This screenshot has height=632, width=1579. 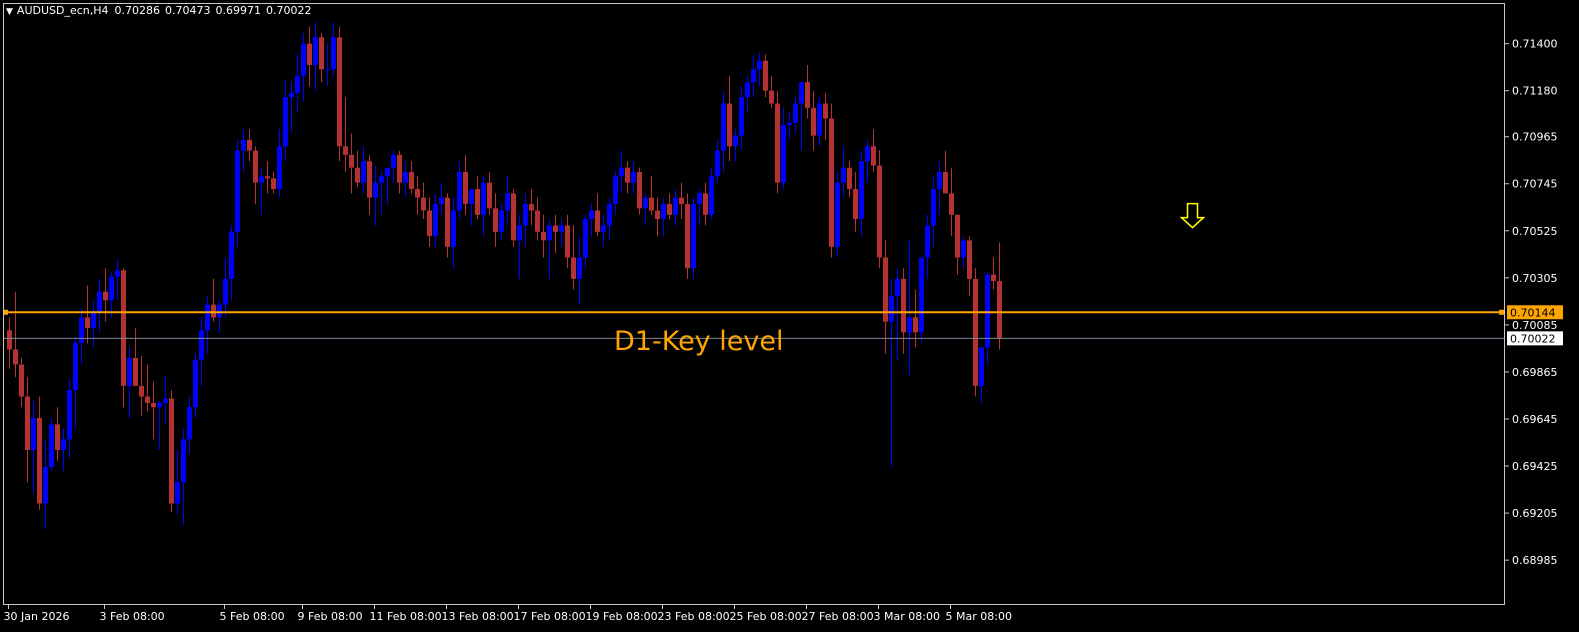 I want to click on y-tick-label: 0.69205, so click(x=1535, y=513).